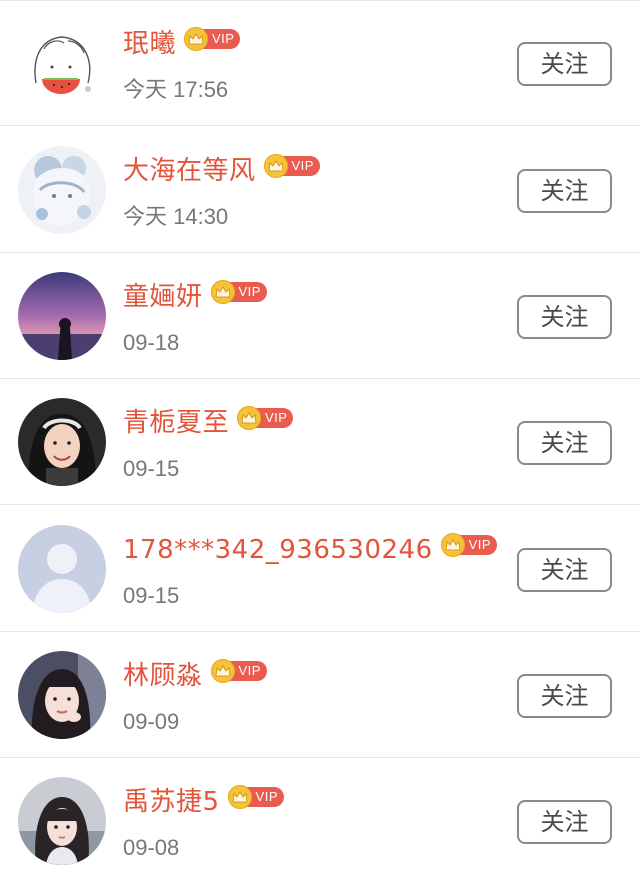 The image size is (640, 881). Describe the element at coordinates (171, 802) in the screenshot. I see `user-name: 禹苏捷5` at that location.